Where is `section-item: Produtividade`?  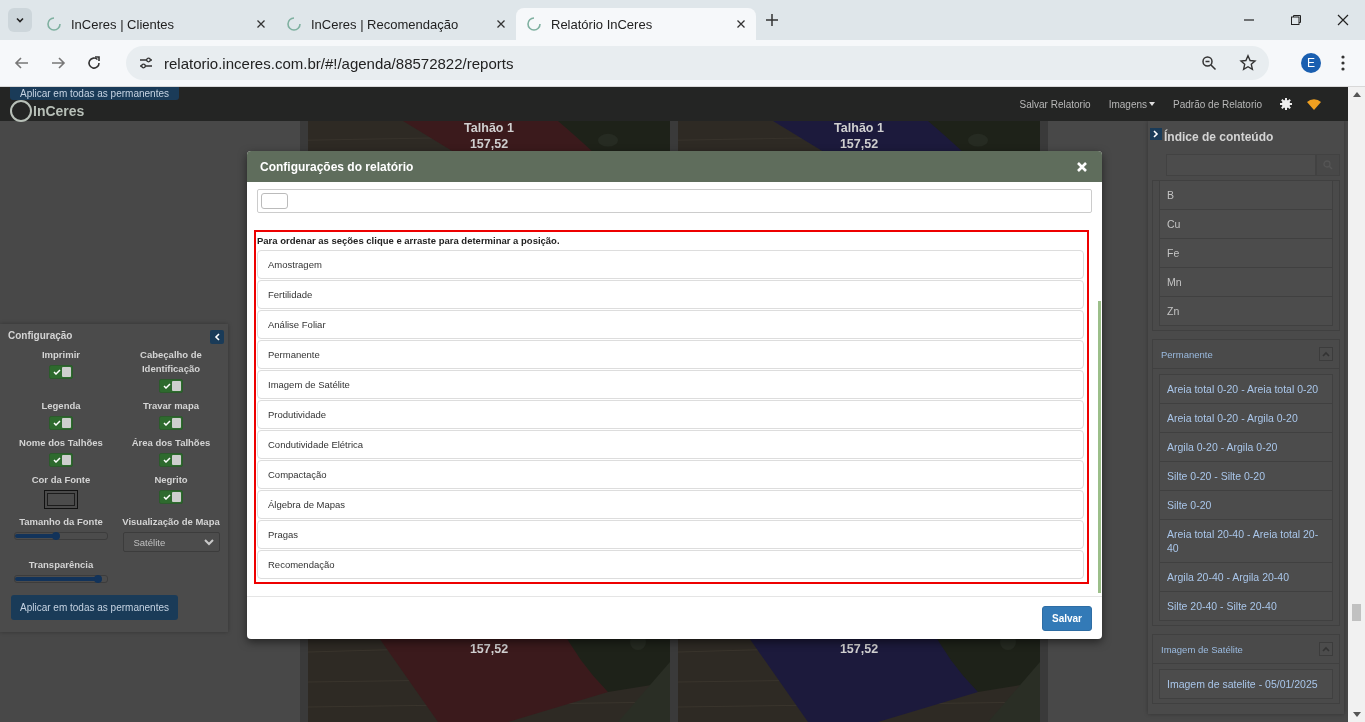 section-item: Produtividade is located at coordinates (670, 414).